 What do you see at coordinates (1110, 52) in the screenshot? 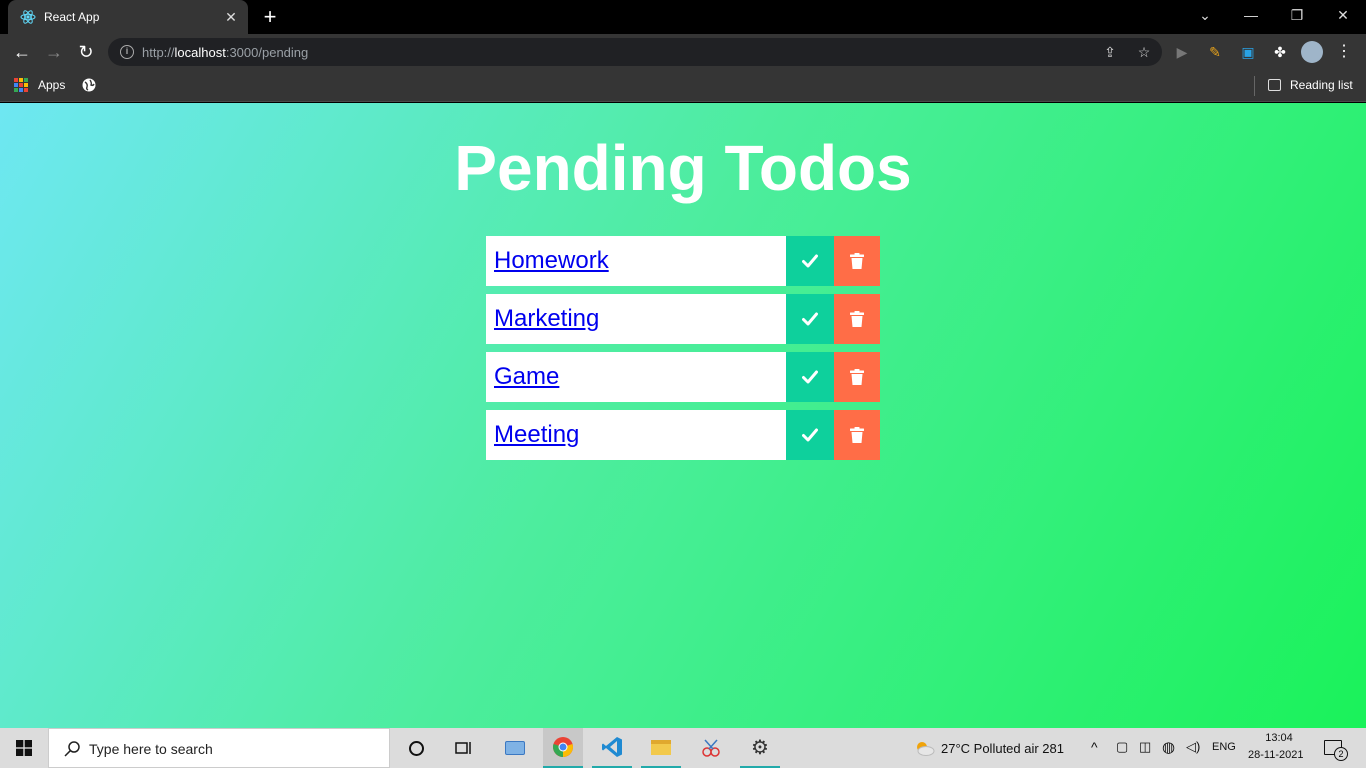
I see `share-icon: ⇪` at bounding box center [1110, 52].